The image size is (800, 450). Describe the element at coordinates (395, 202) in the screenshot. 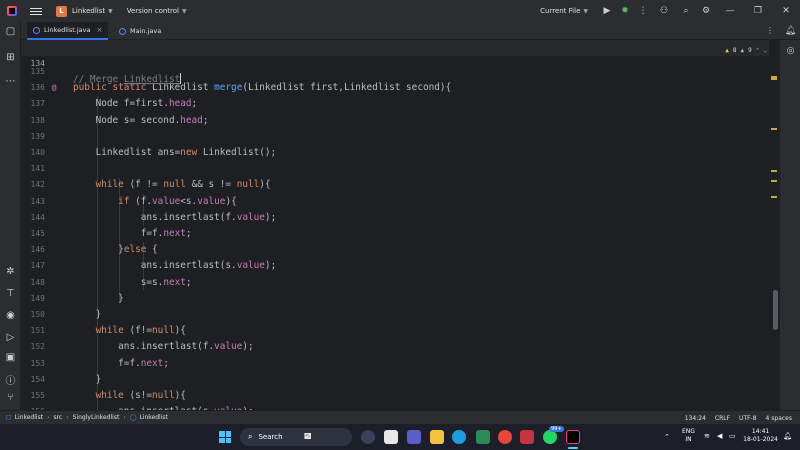

I see `code-line: 143 if (f.value<s.value){` at that location.